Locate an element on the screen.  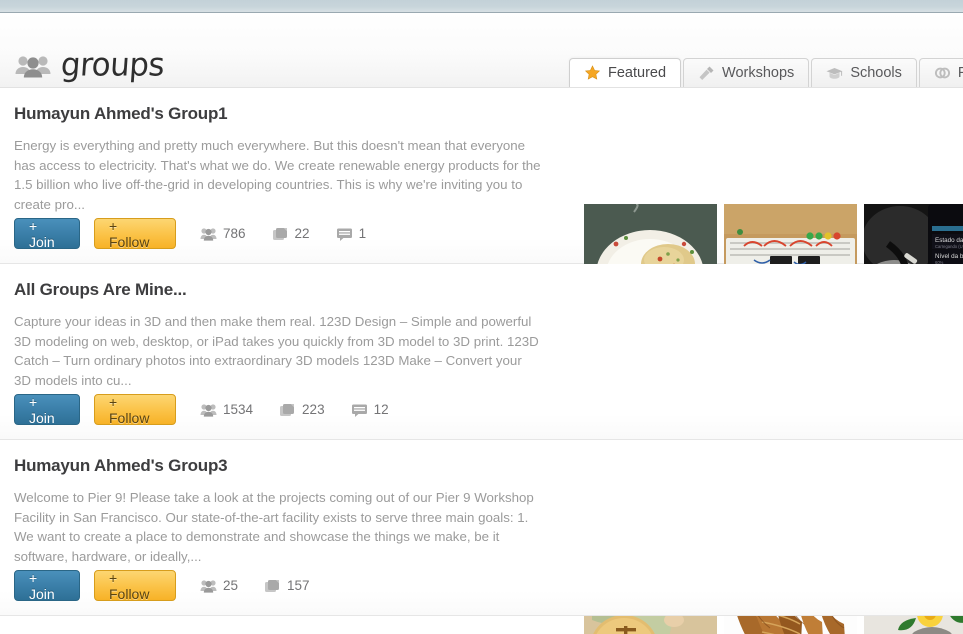
tab-partners: Partner is located at coordinates (940, 72).